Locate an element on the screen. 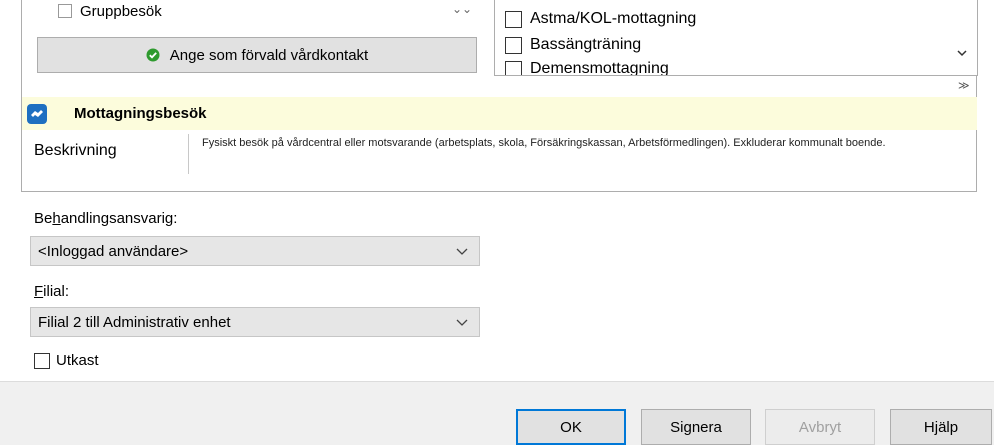 Image resolution: width=994 pixels, height=445 pixels. list-item-bassang: Bassängträning is located at coordinates (573, 45).